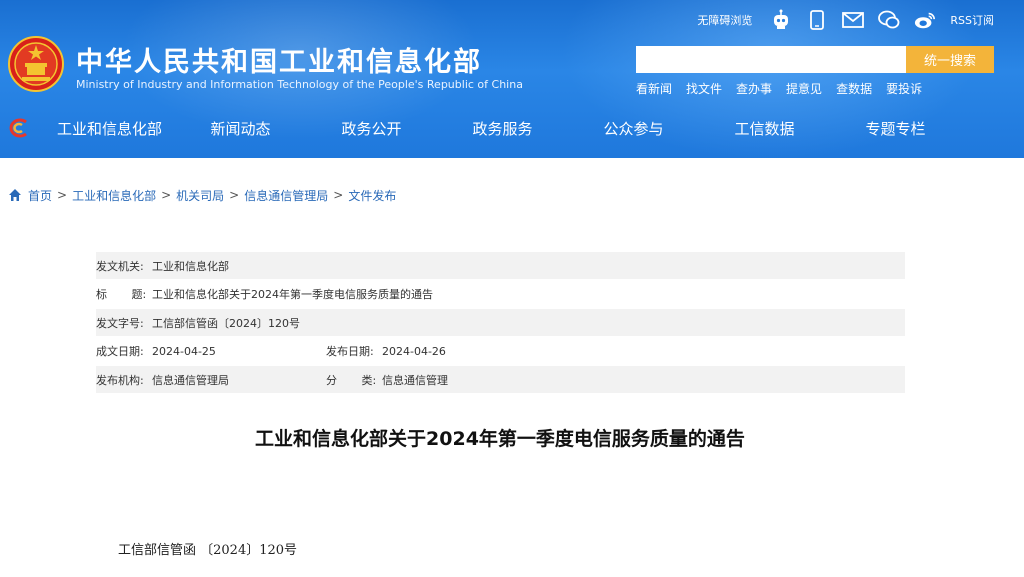  I want to click on nav-item-participation: 公众参与, so click(633, 129).